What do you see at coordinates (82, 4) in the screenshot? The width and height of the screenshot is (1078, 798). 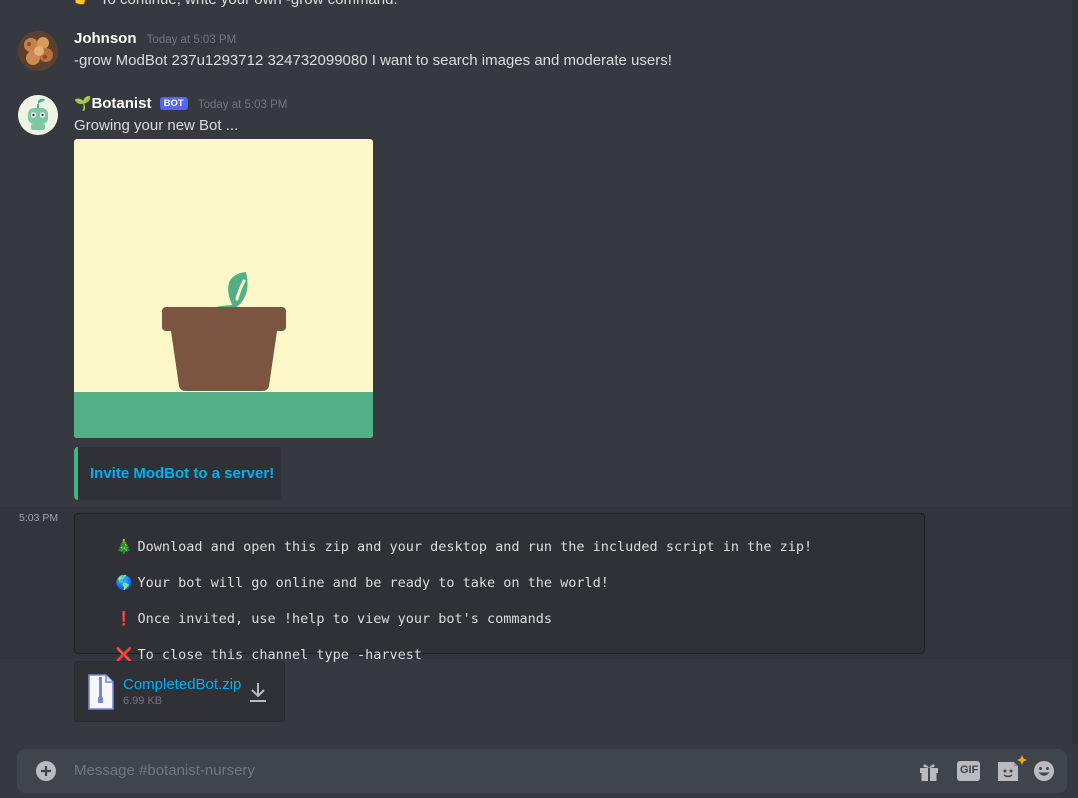 I see `hand-emoji-icon: 👉` at bounding box center [82, 4].